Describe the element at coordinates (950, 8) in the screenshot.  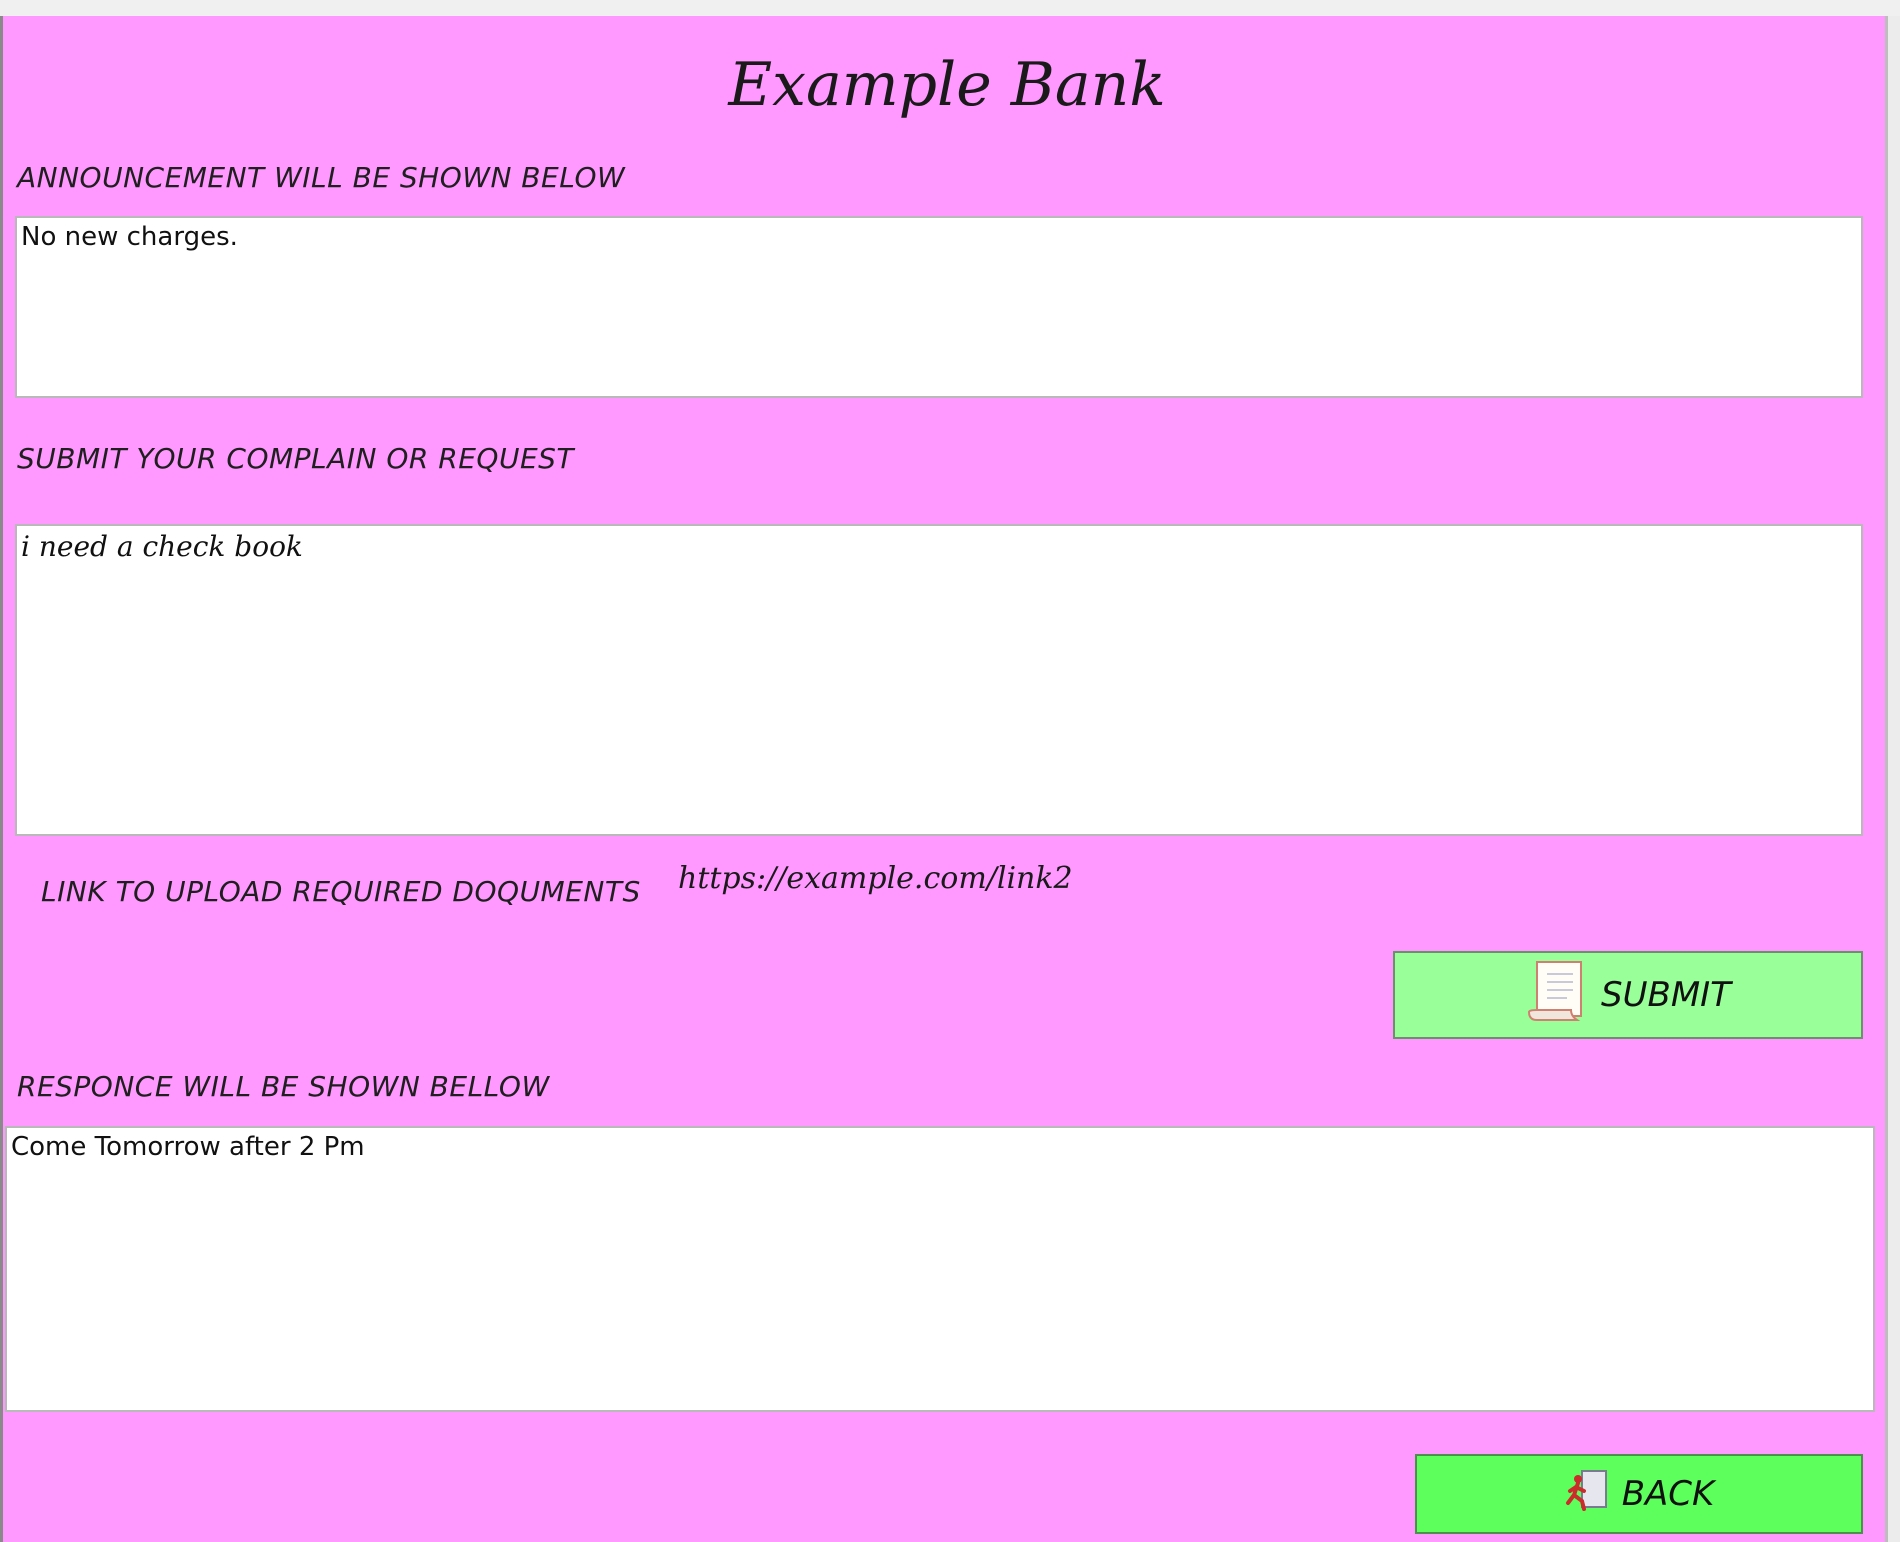
I see `window-top-strip` at that location.